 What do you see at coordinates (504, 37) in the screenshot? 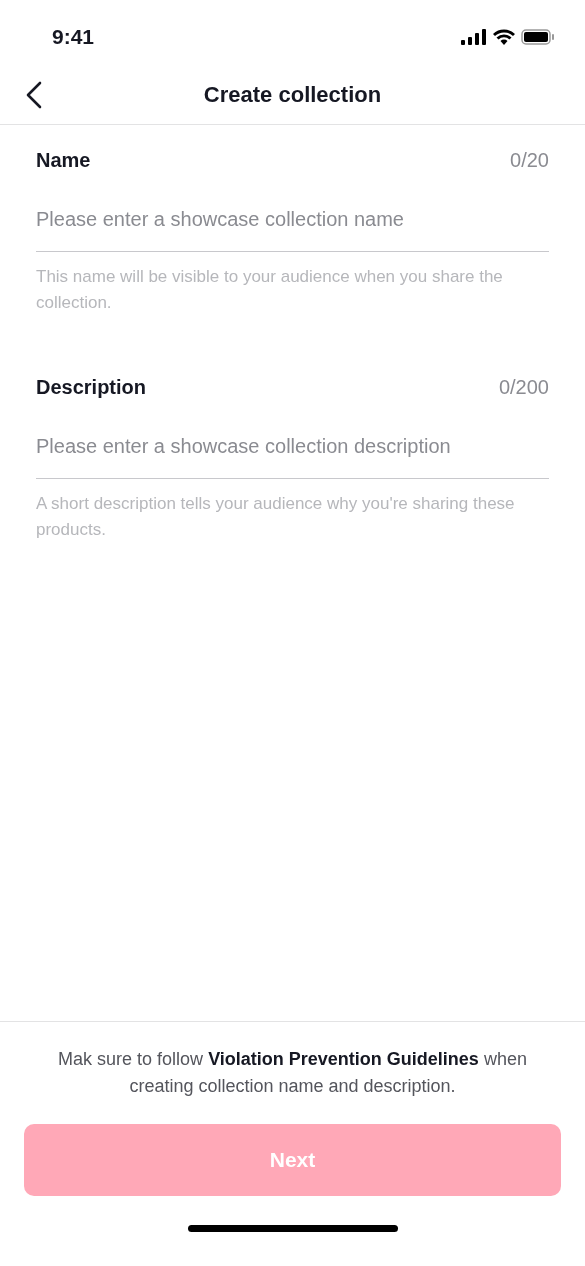
I see `wifi-icon` at bounding box center [504, 37].